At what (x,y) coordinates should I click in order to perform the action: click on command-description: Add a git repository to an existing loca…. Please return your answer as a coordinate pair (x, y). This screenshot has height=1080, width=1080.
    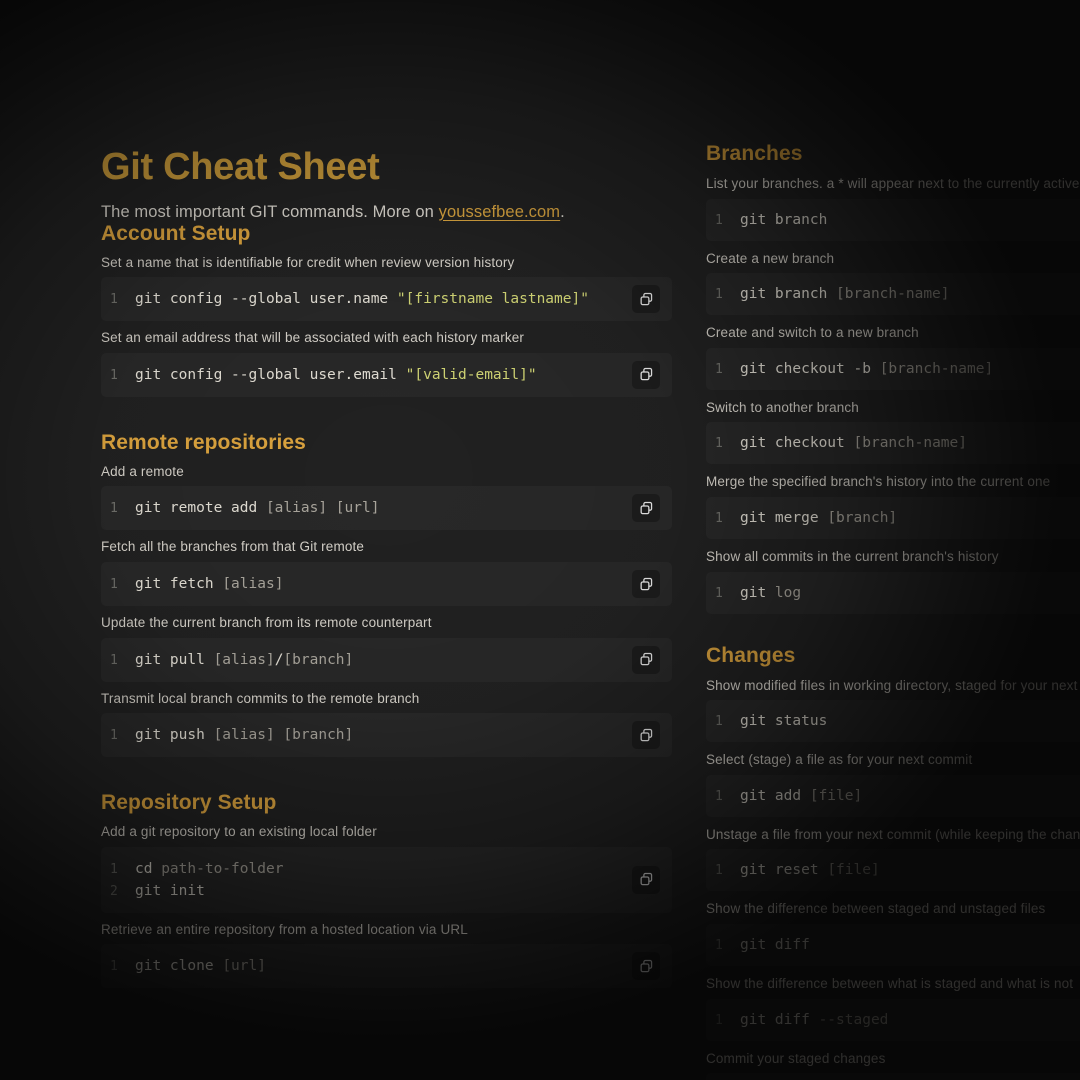
    Looking at the image, I should click on (239, 832).